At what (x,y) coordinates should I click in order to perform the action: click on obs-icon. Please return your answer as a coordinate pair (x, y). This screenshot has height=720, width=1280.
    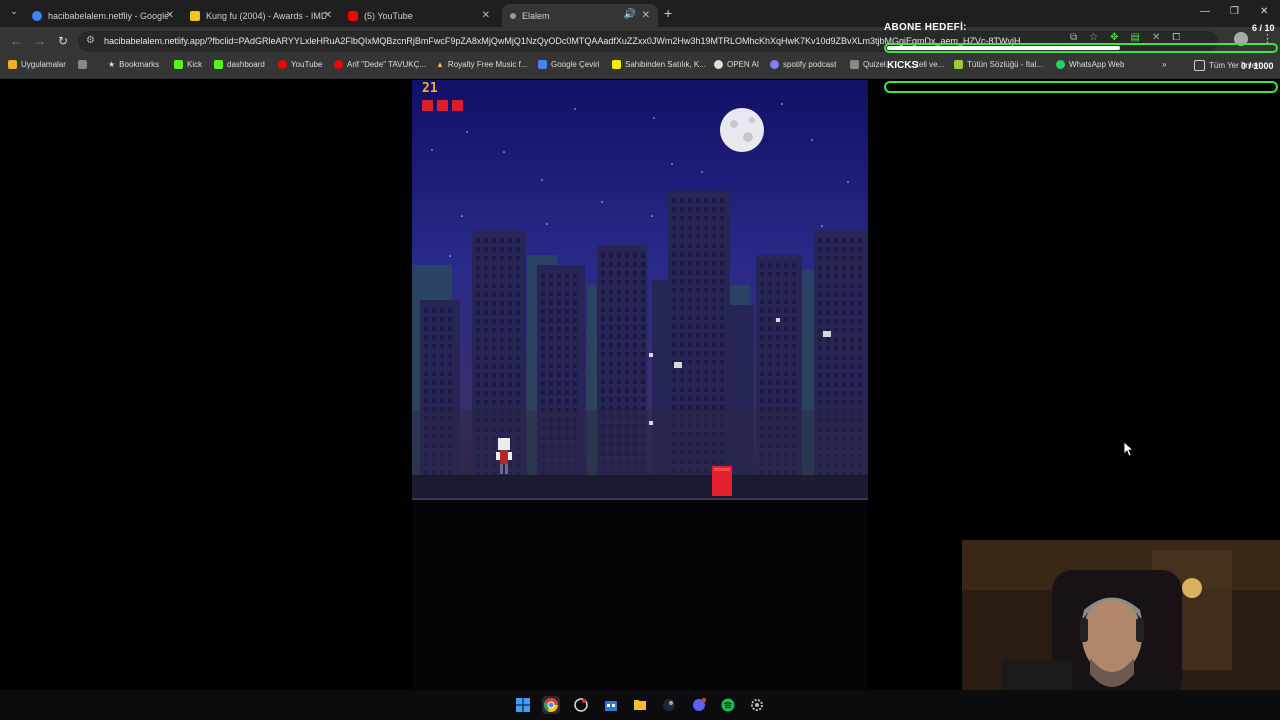
    Looking at the image, I should click on (581, 705).